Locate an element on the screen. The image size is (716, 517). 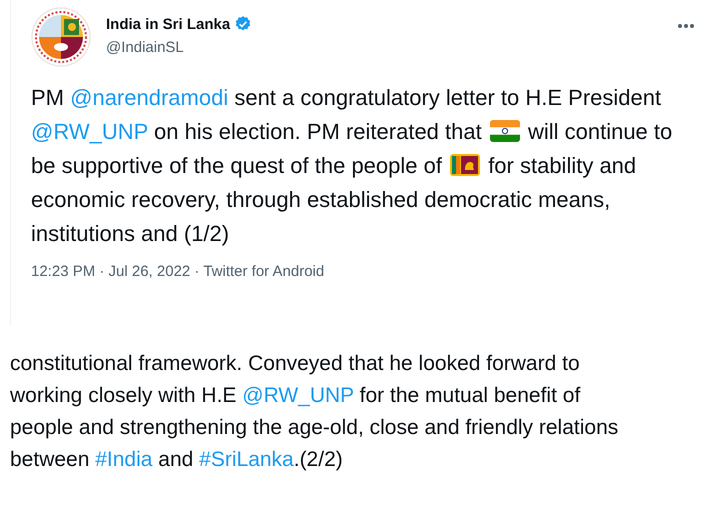
hashtag-link: #India is located at coordinates (123, 459).